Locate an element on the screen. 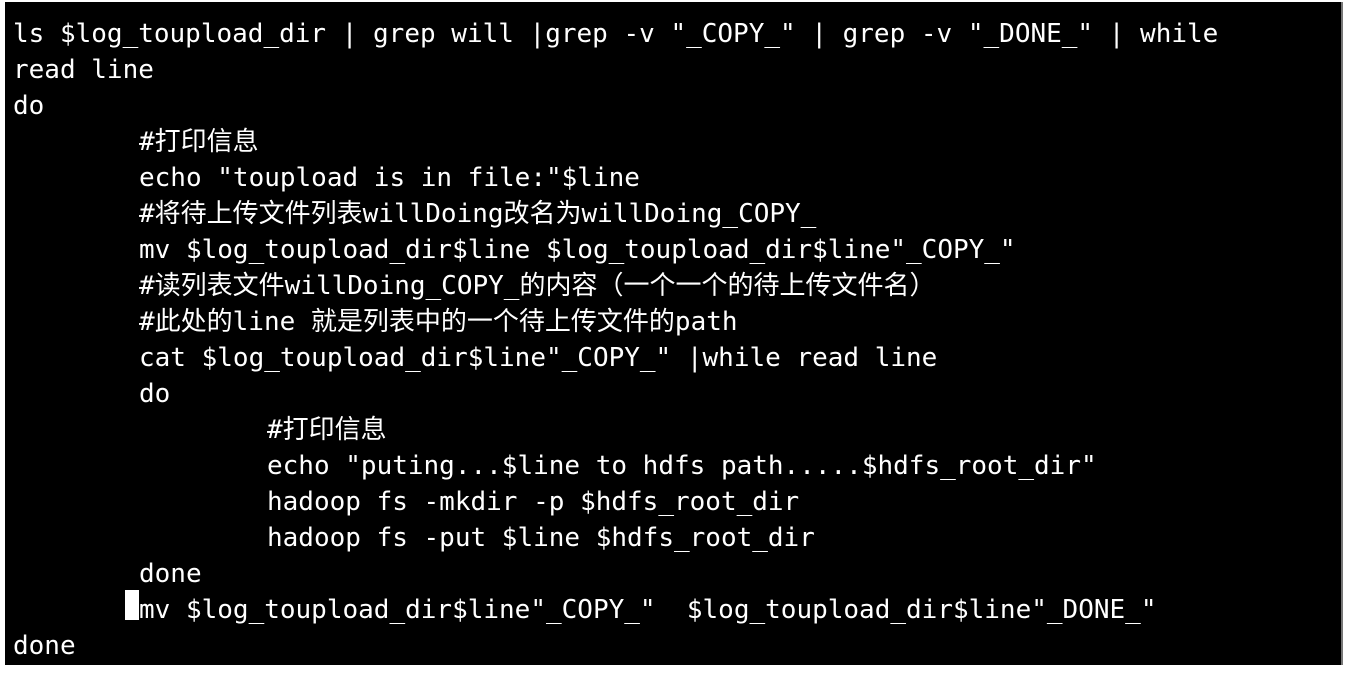  terminal-line: #将待上传文件列表willDoing改名为willDoing_COPY_ is located at coordinates (478, 214).